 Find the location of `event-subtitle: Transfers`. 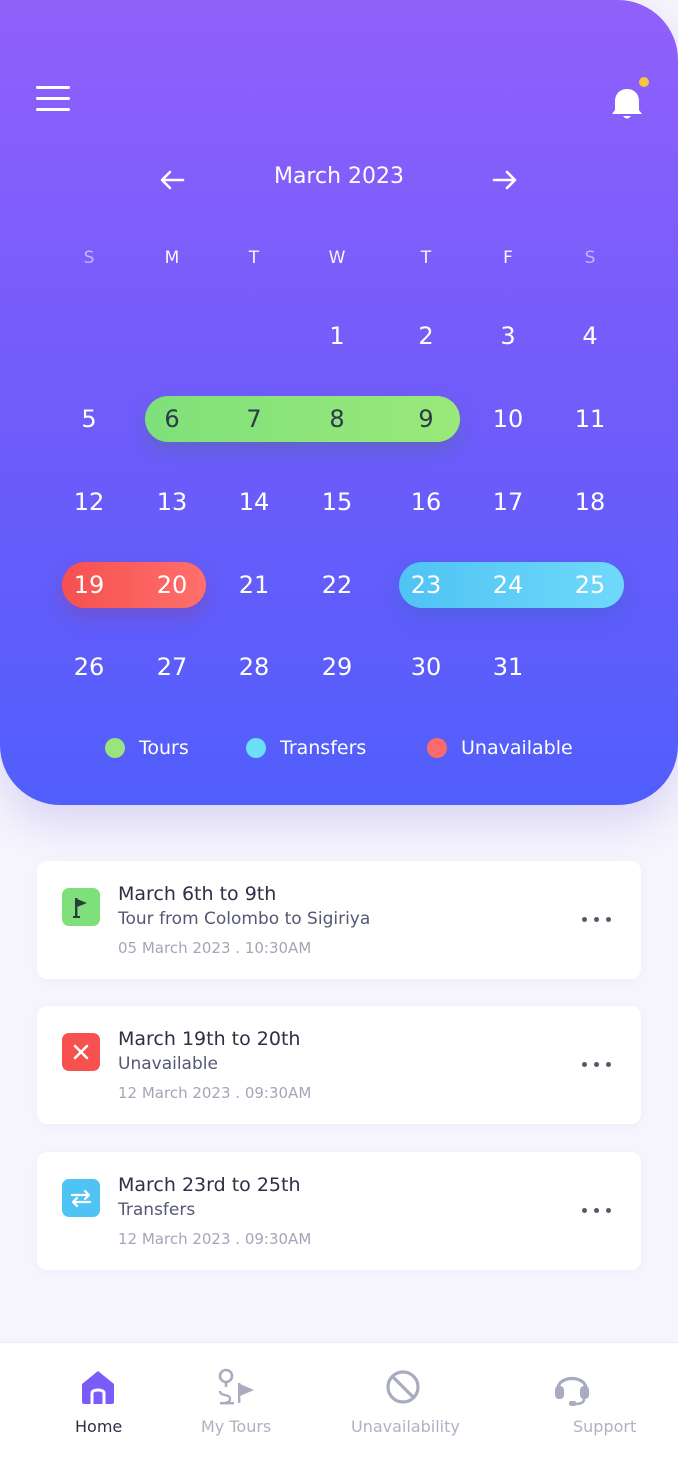

event-subtitle: Transfers is located at coordinates (157, 1210).